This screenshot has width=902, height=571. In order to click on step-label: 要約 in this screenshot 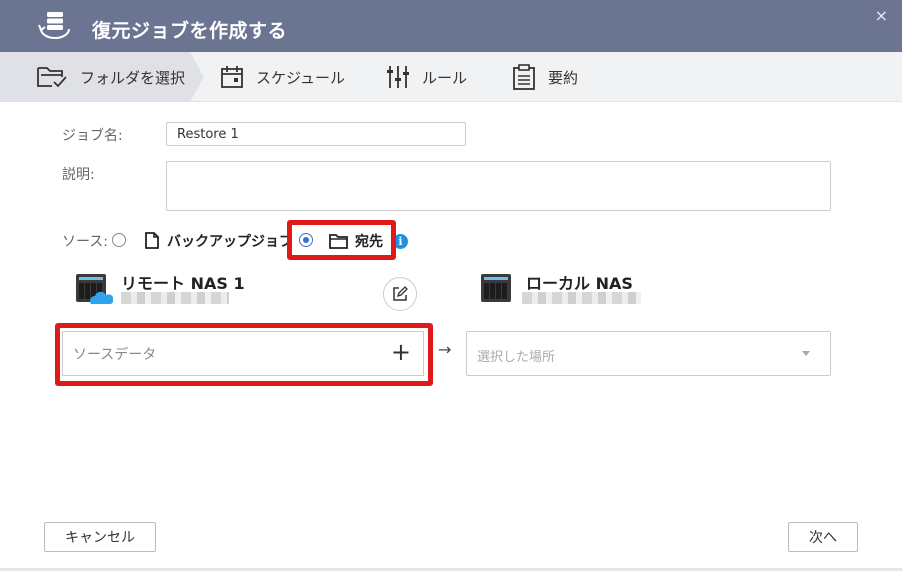, I will do `click(563, 77)`.